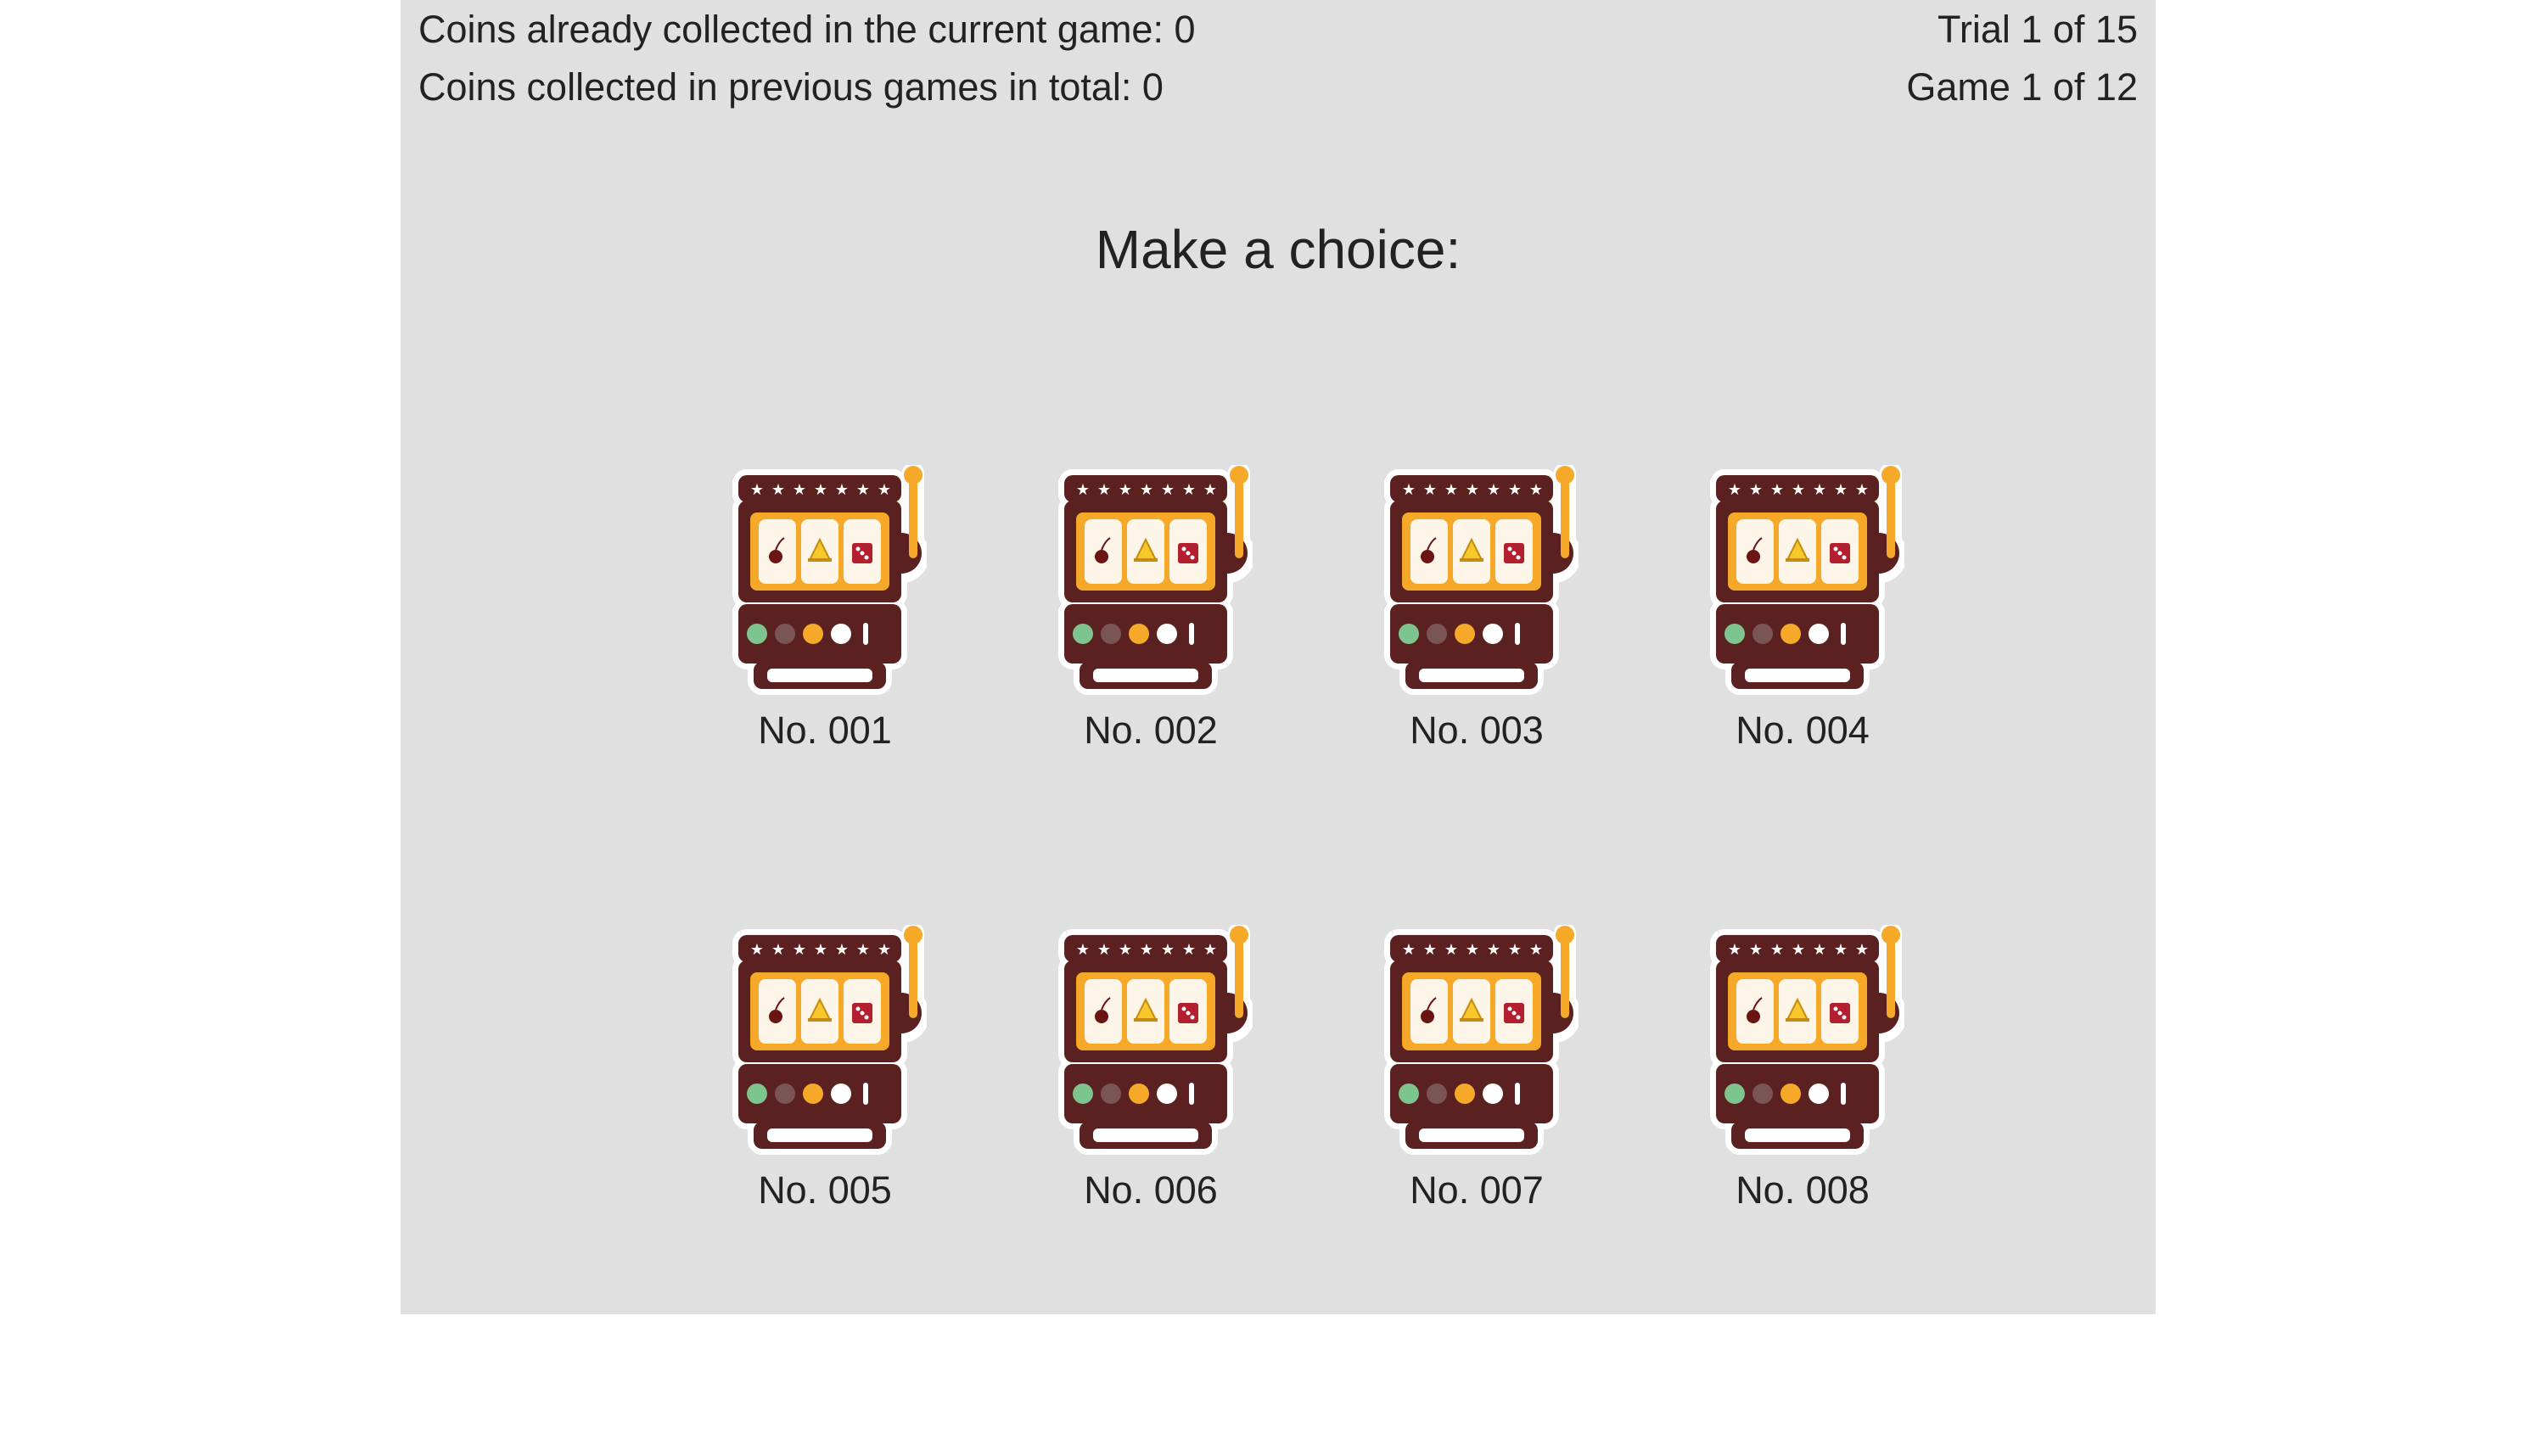 The image size is (2546, 1456). I want to click on slot-machine-label: No. 006, so click(1151, 1190).